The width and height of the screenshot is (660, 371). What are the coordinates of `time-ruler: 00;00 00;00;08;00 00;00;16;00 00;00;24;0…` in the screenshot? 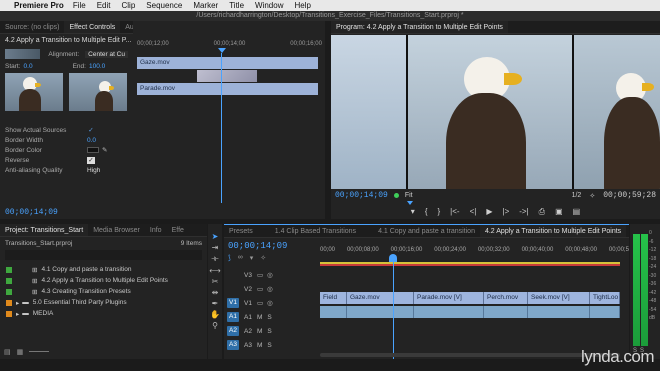 It's located at (474, 250).